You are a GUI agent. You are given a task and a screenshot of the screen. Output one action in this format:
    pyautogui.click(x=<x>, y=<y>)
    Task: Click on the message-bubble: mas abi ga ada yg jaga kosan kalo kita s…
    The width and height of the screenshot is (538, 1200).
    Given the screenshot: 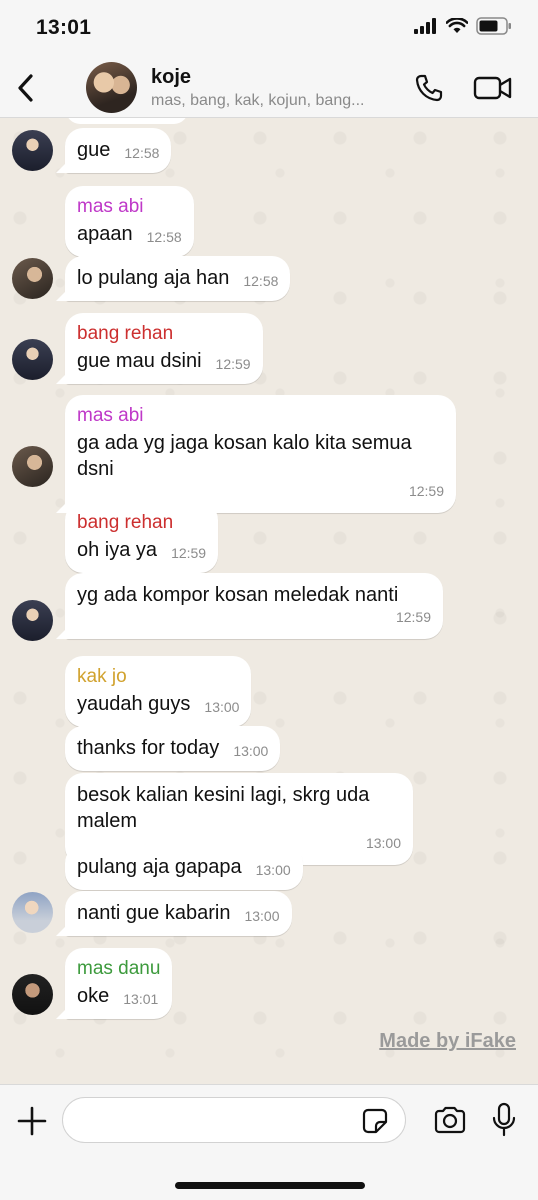 What is the action you would take?
    pyautogui.click(x=260, y=454)
    